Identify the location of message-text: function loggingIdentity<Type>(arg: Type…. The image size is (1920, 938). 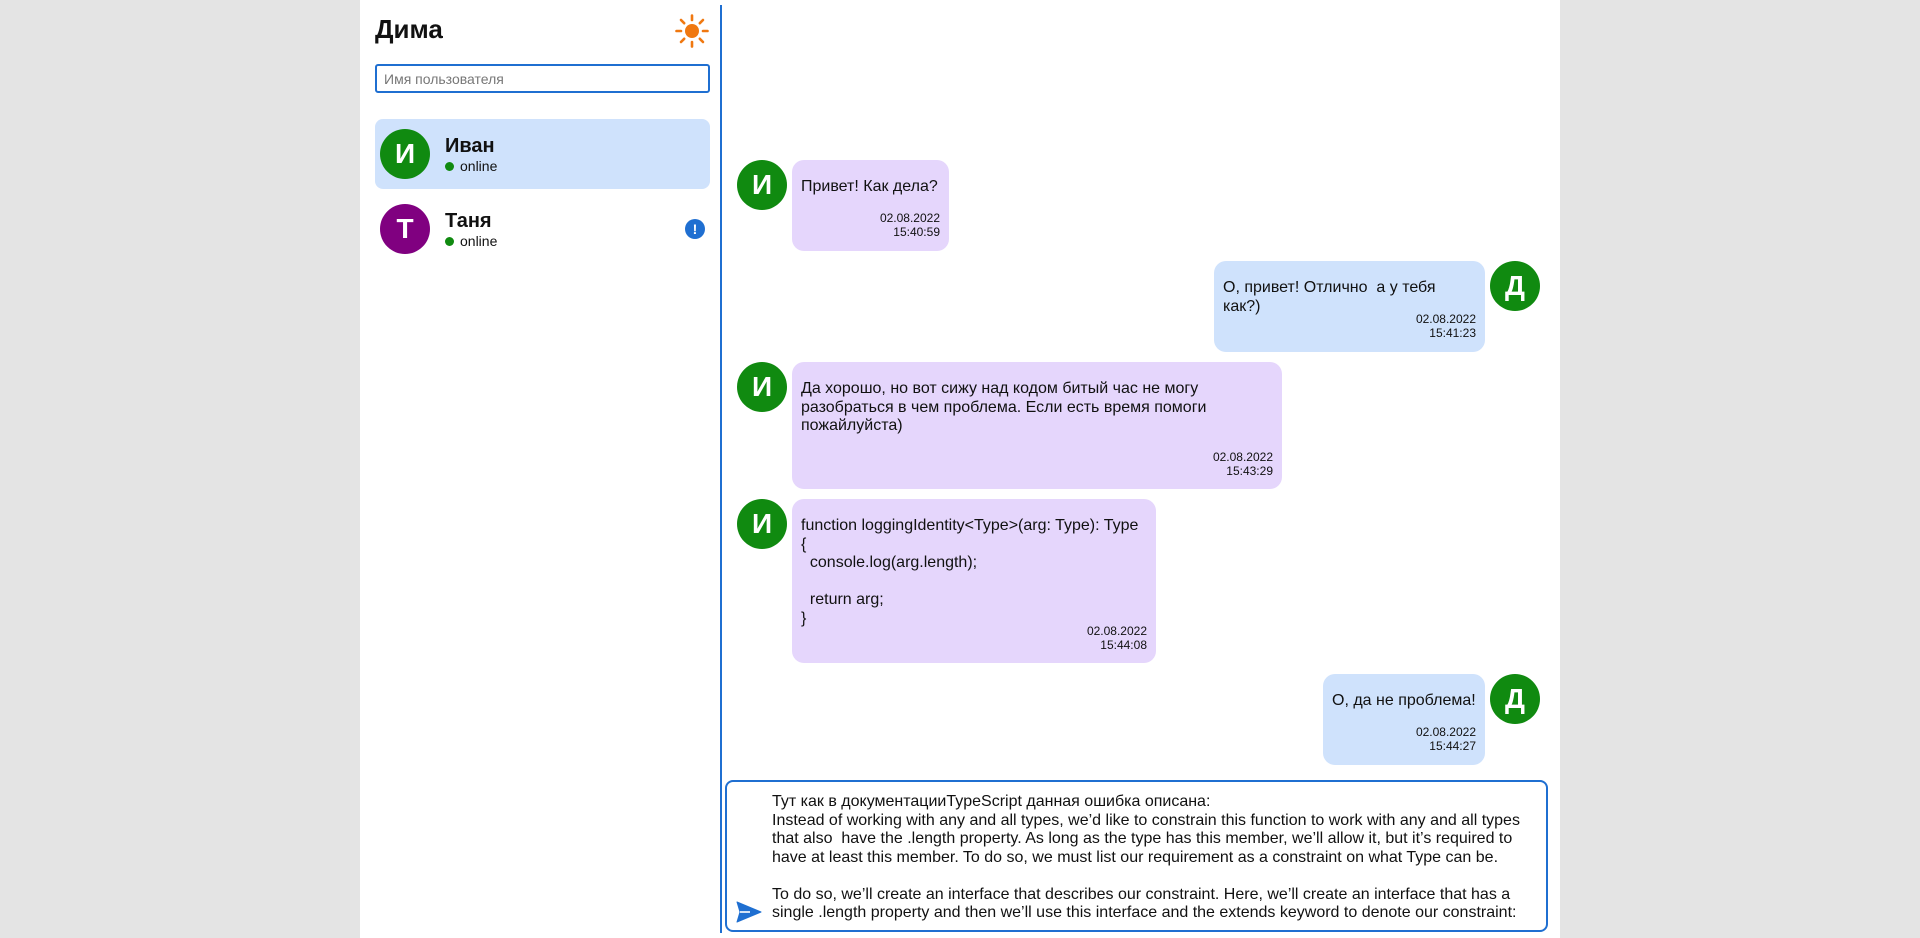
(970, 572).